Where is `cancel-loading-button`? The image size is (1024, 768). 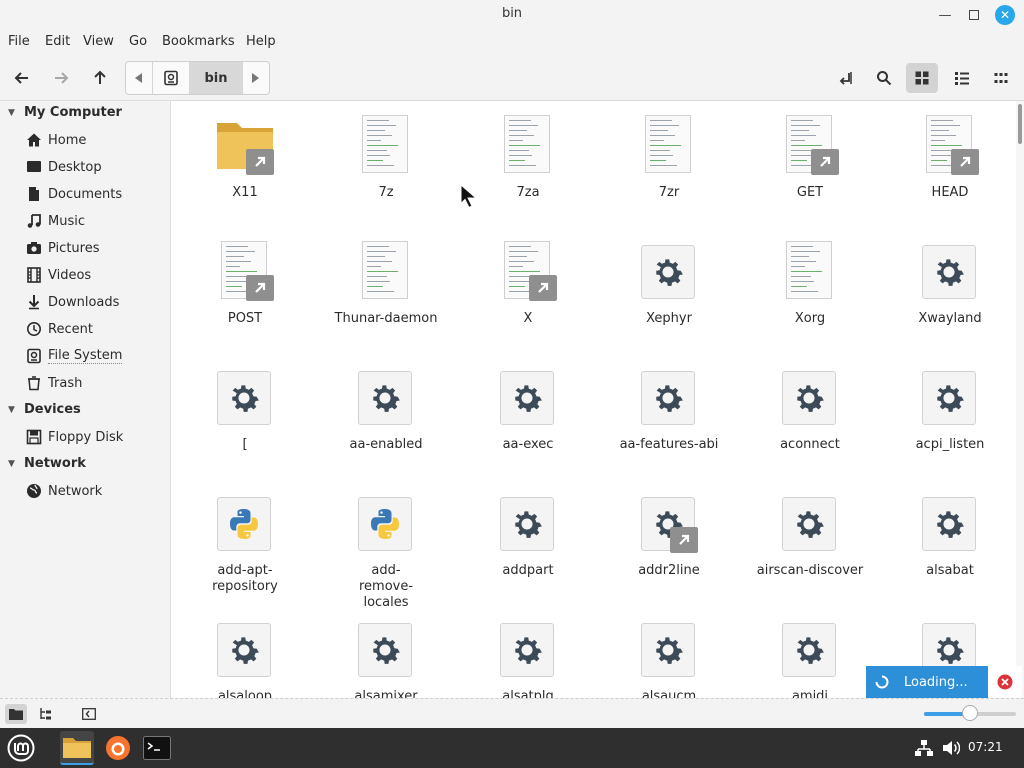 cancel-loading-button is located at coordinates (1005, 682).